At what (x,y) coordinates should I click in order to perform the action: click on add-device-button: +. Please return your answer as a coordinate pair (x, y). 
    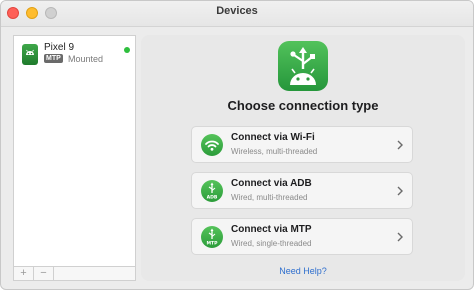
    Looking at the image, I should click on (24, 273).